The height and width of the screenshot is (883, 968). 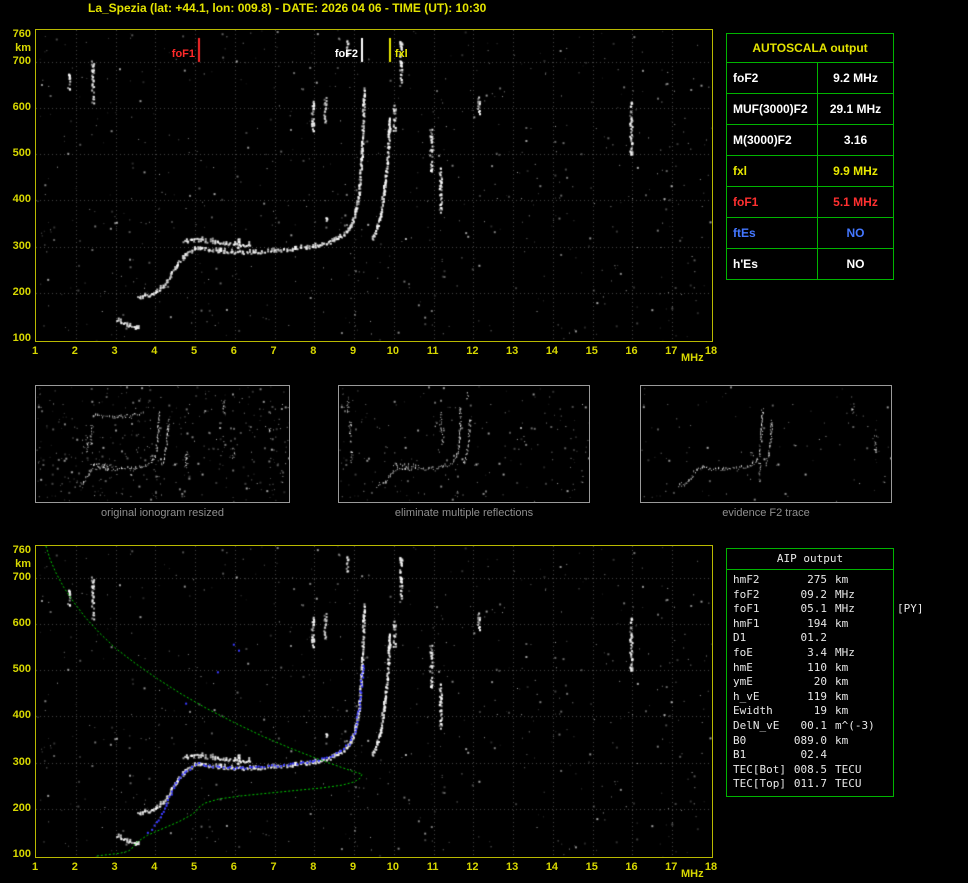 What do you see at coordinates (746, 594) in the screenshot?
I see `aip-parameter-name: foF2` at bounding box center [746, 594].